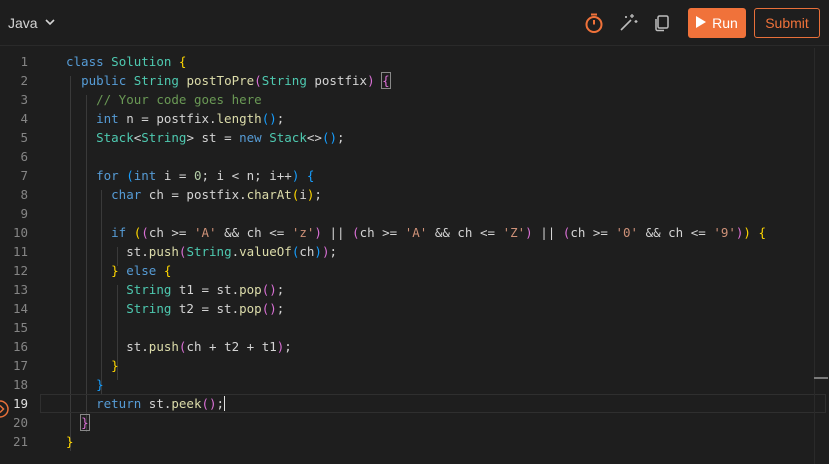 This screenshot has height=464, width=829. Describe the element at coordinates (414, 137) in the screenshot. I see `code-line: 5 Stack<String> st = new Stack<>();` at that location.